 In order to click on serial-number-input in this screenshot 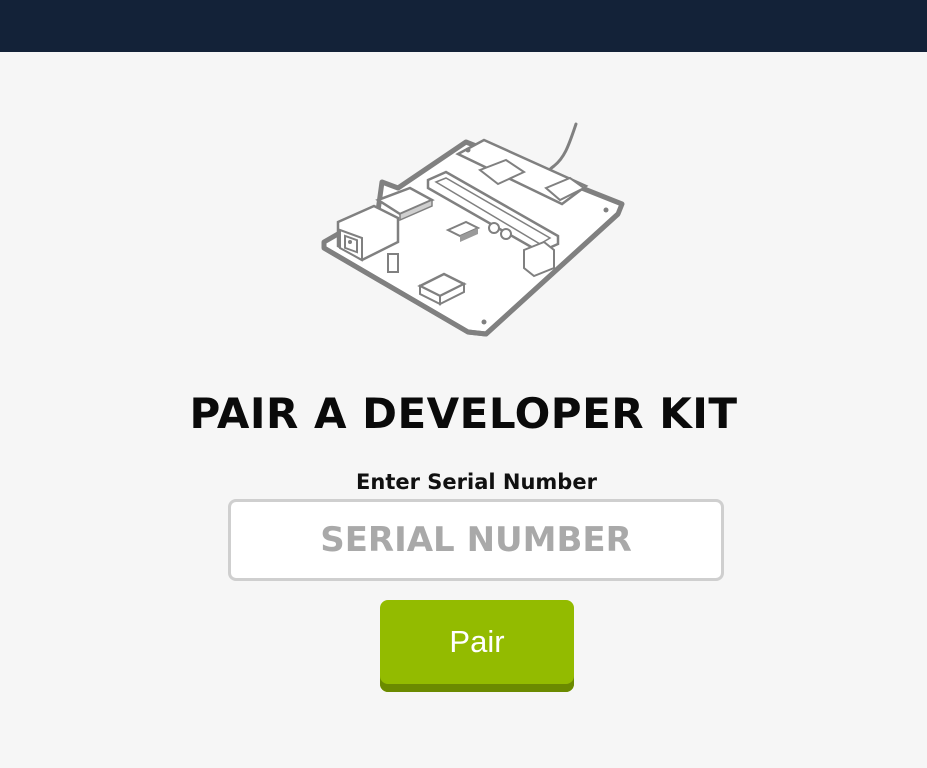, I will do `click(476, 540)`.